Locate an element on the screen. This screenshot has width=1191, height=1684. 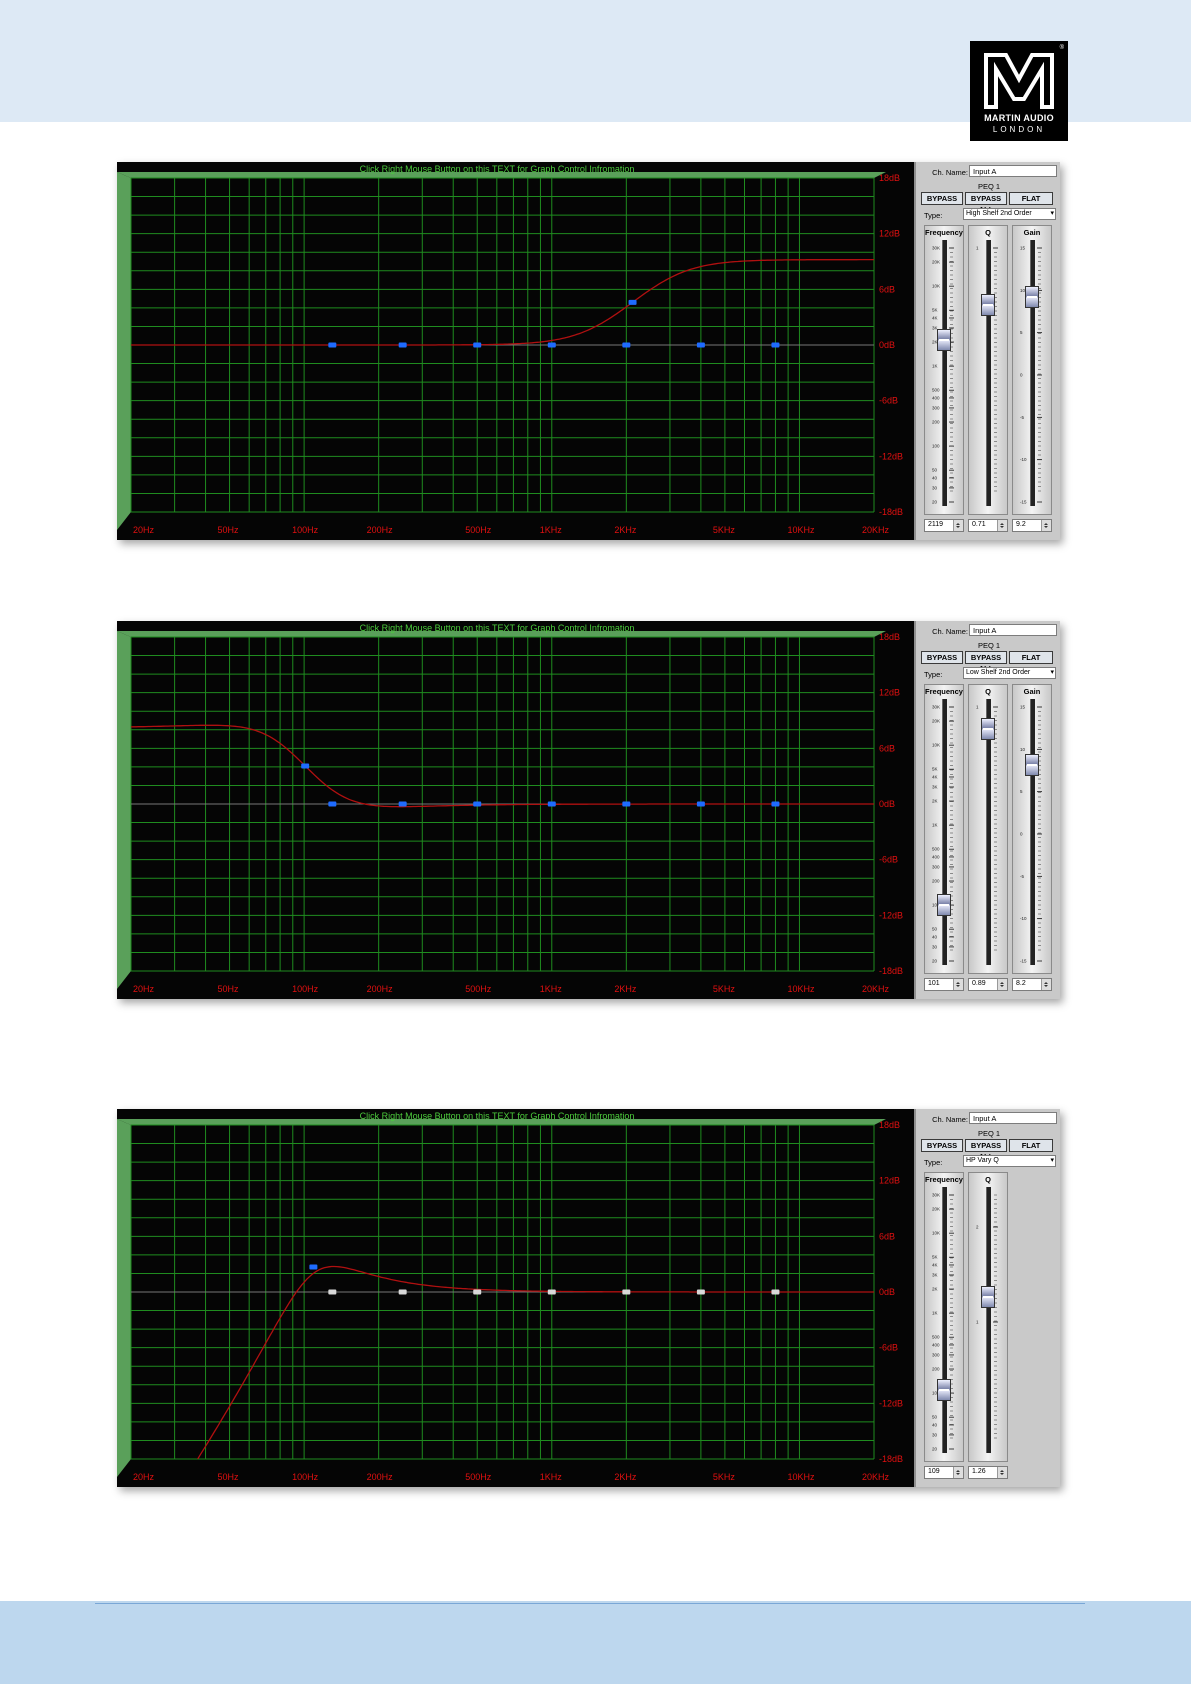
fader-value-spinbox: 9.2 is located at coordinates (1032, 525).